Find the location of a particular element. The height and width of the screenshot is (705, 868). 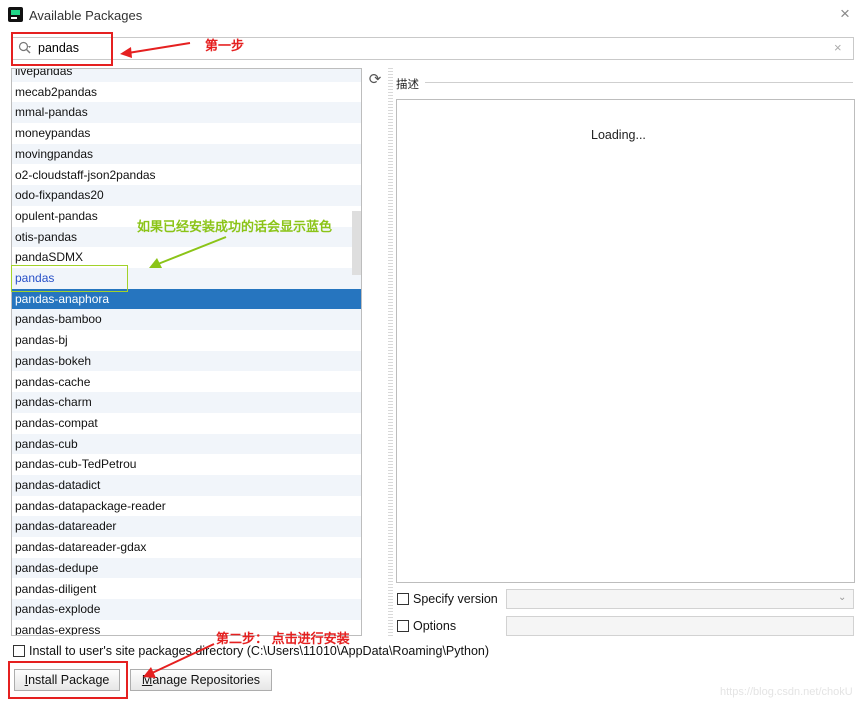

annotation-arrows is located at coordinates (173, 360).